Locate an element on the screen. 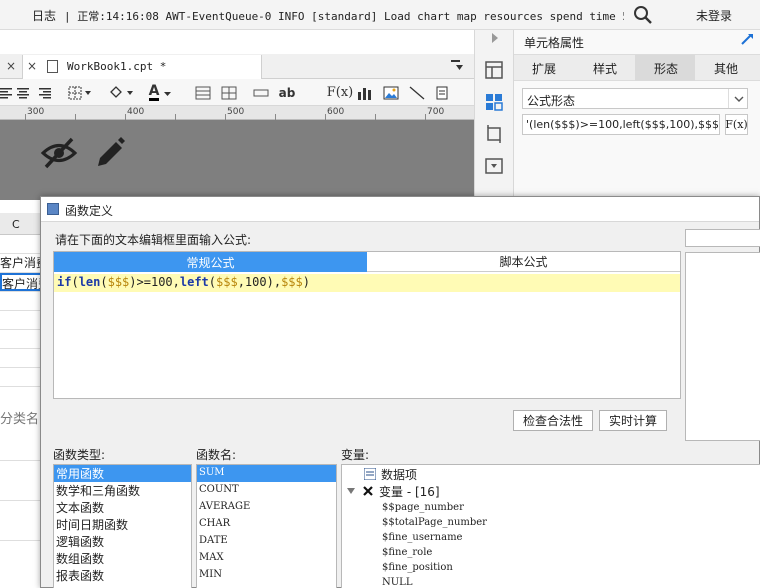  ruler-label: 500 is located at coordinates (236, 112).